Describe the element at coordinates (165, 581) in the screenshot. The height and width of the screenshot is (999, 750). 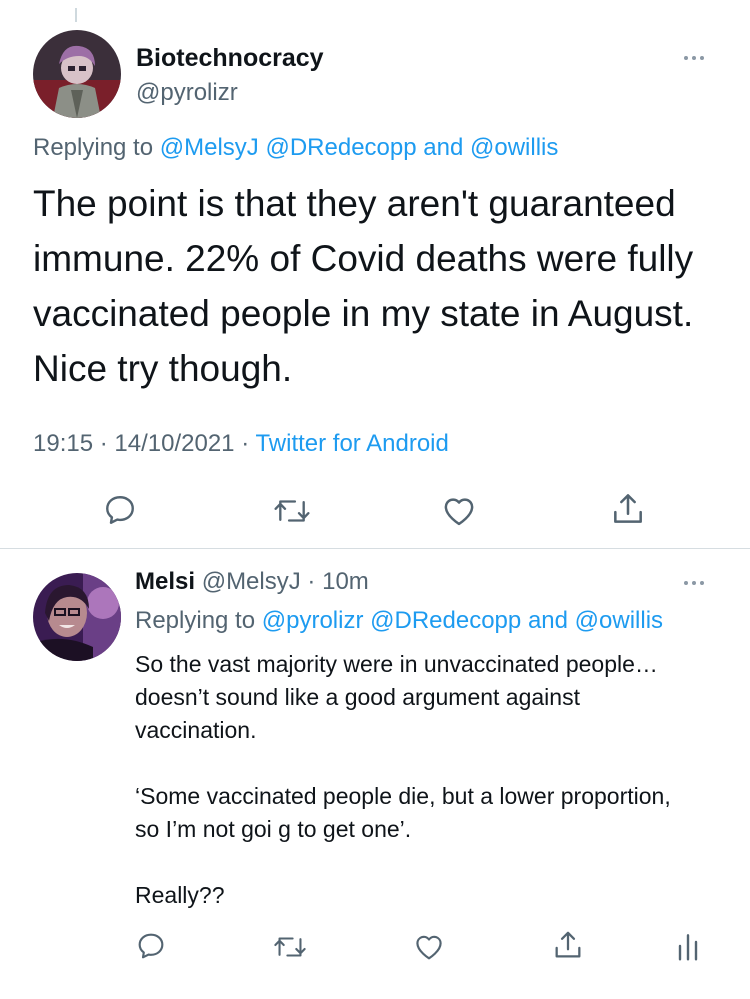
I see `reply-author-name: Melsi` at that location.